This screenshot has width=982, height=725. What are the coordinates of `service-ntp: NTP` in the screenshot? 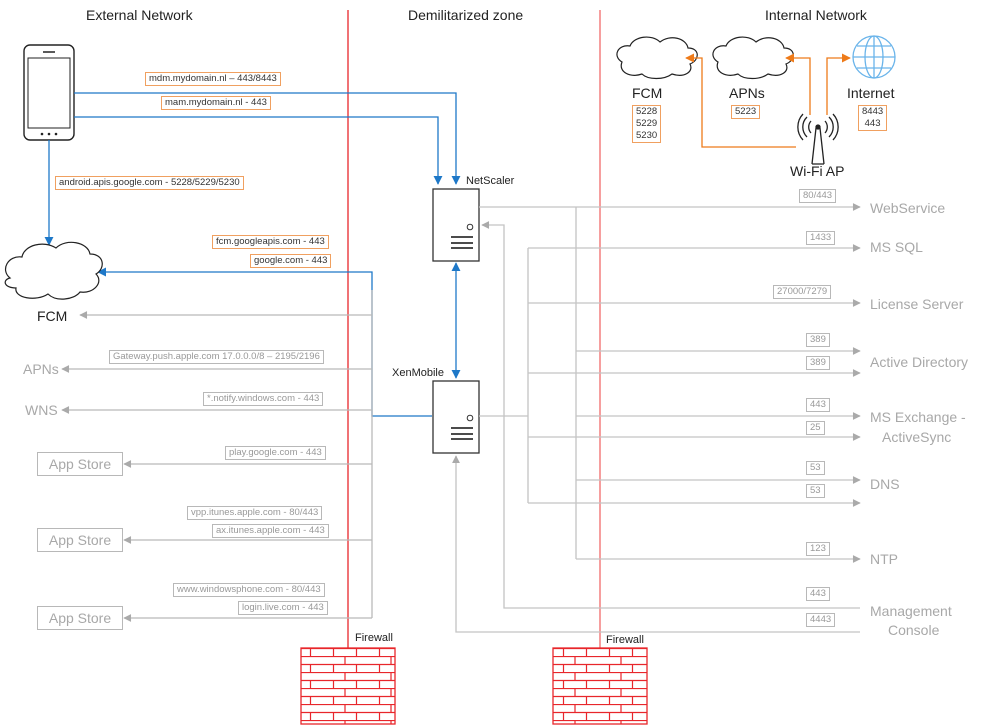 It's located at (884, 559).